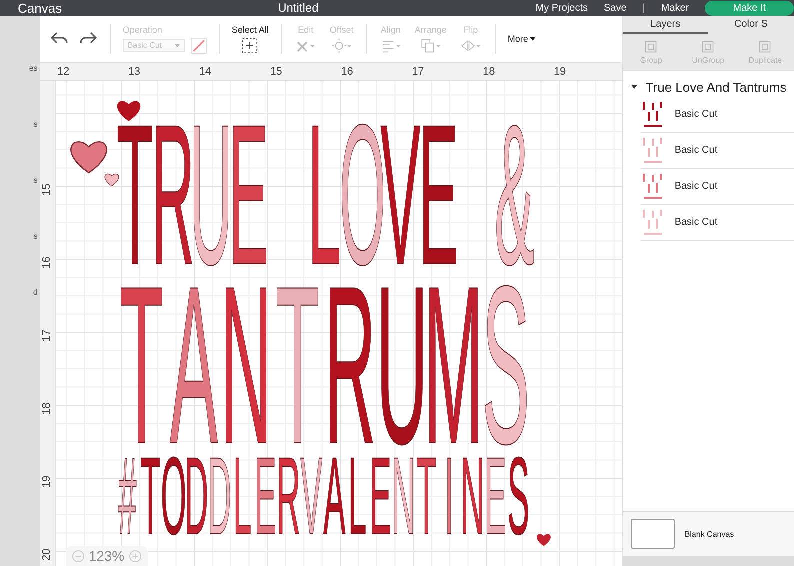  What do you see at coordinates (135, 556) in the screenshot?
I see `zoom-in-icon` at bounding box center [135, 556].